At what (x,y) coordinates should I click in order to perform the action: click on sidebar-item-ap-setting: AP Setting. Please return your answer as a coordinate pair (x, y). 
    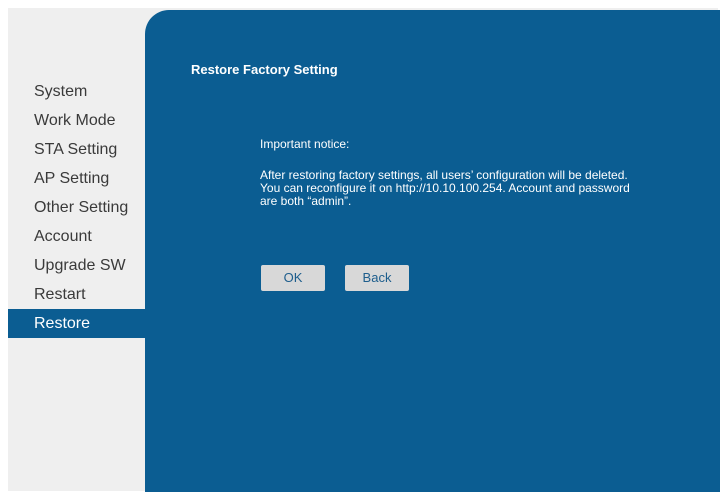
    Looking at the image, I should click on (76, 178).